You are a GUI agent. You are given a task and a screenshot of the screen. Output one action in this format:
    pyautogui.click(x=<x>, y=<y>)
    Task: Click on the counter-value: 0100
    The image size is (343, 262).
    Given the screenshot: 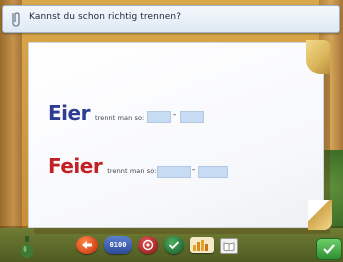 What is the action you would take?
    pyautogui.click(x=118, y=245)
    